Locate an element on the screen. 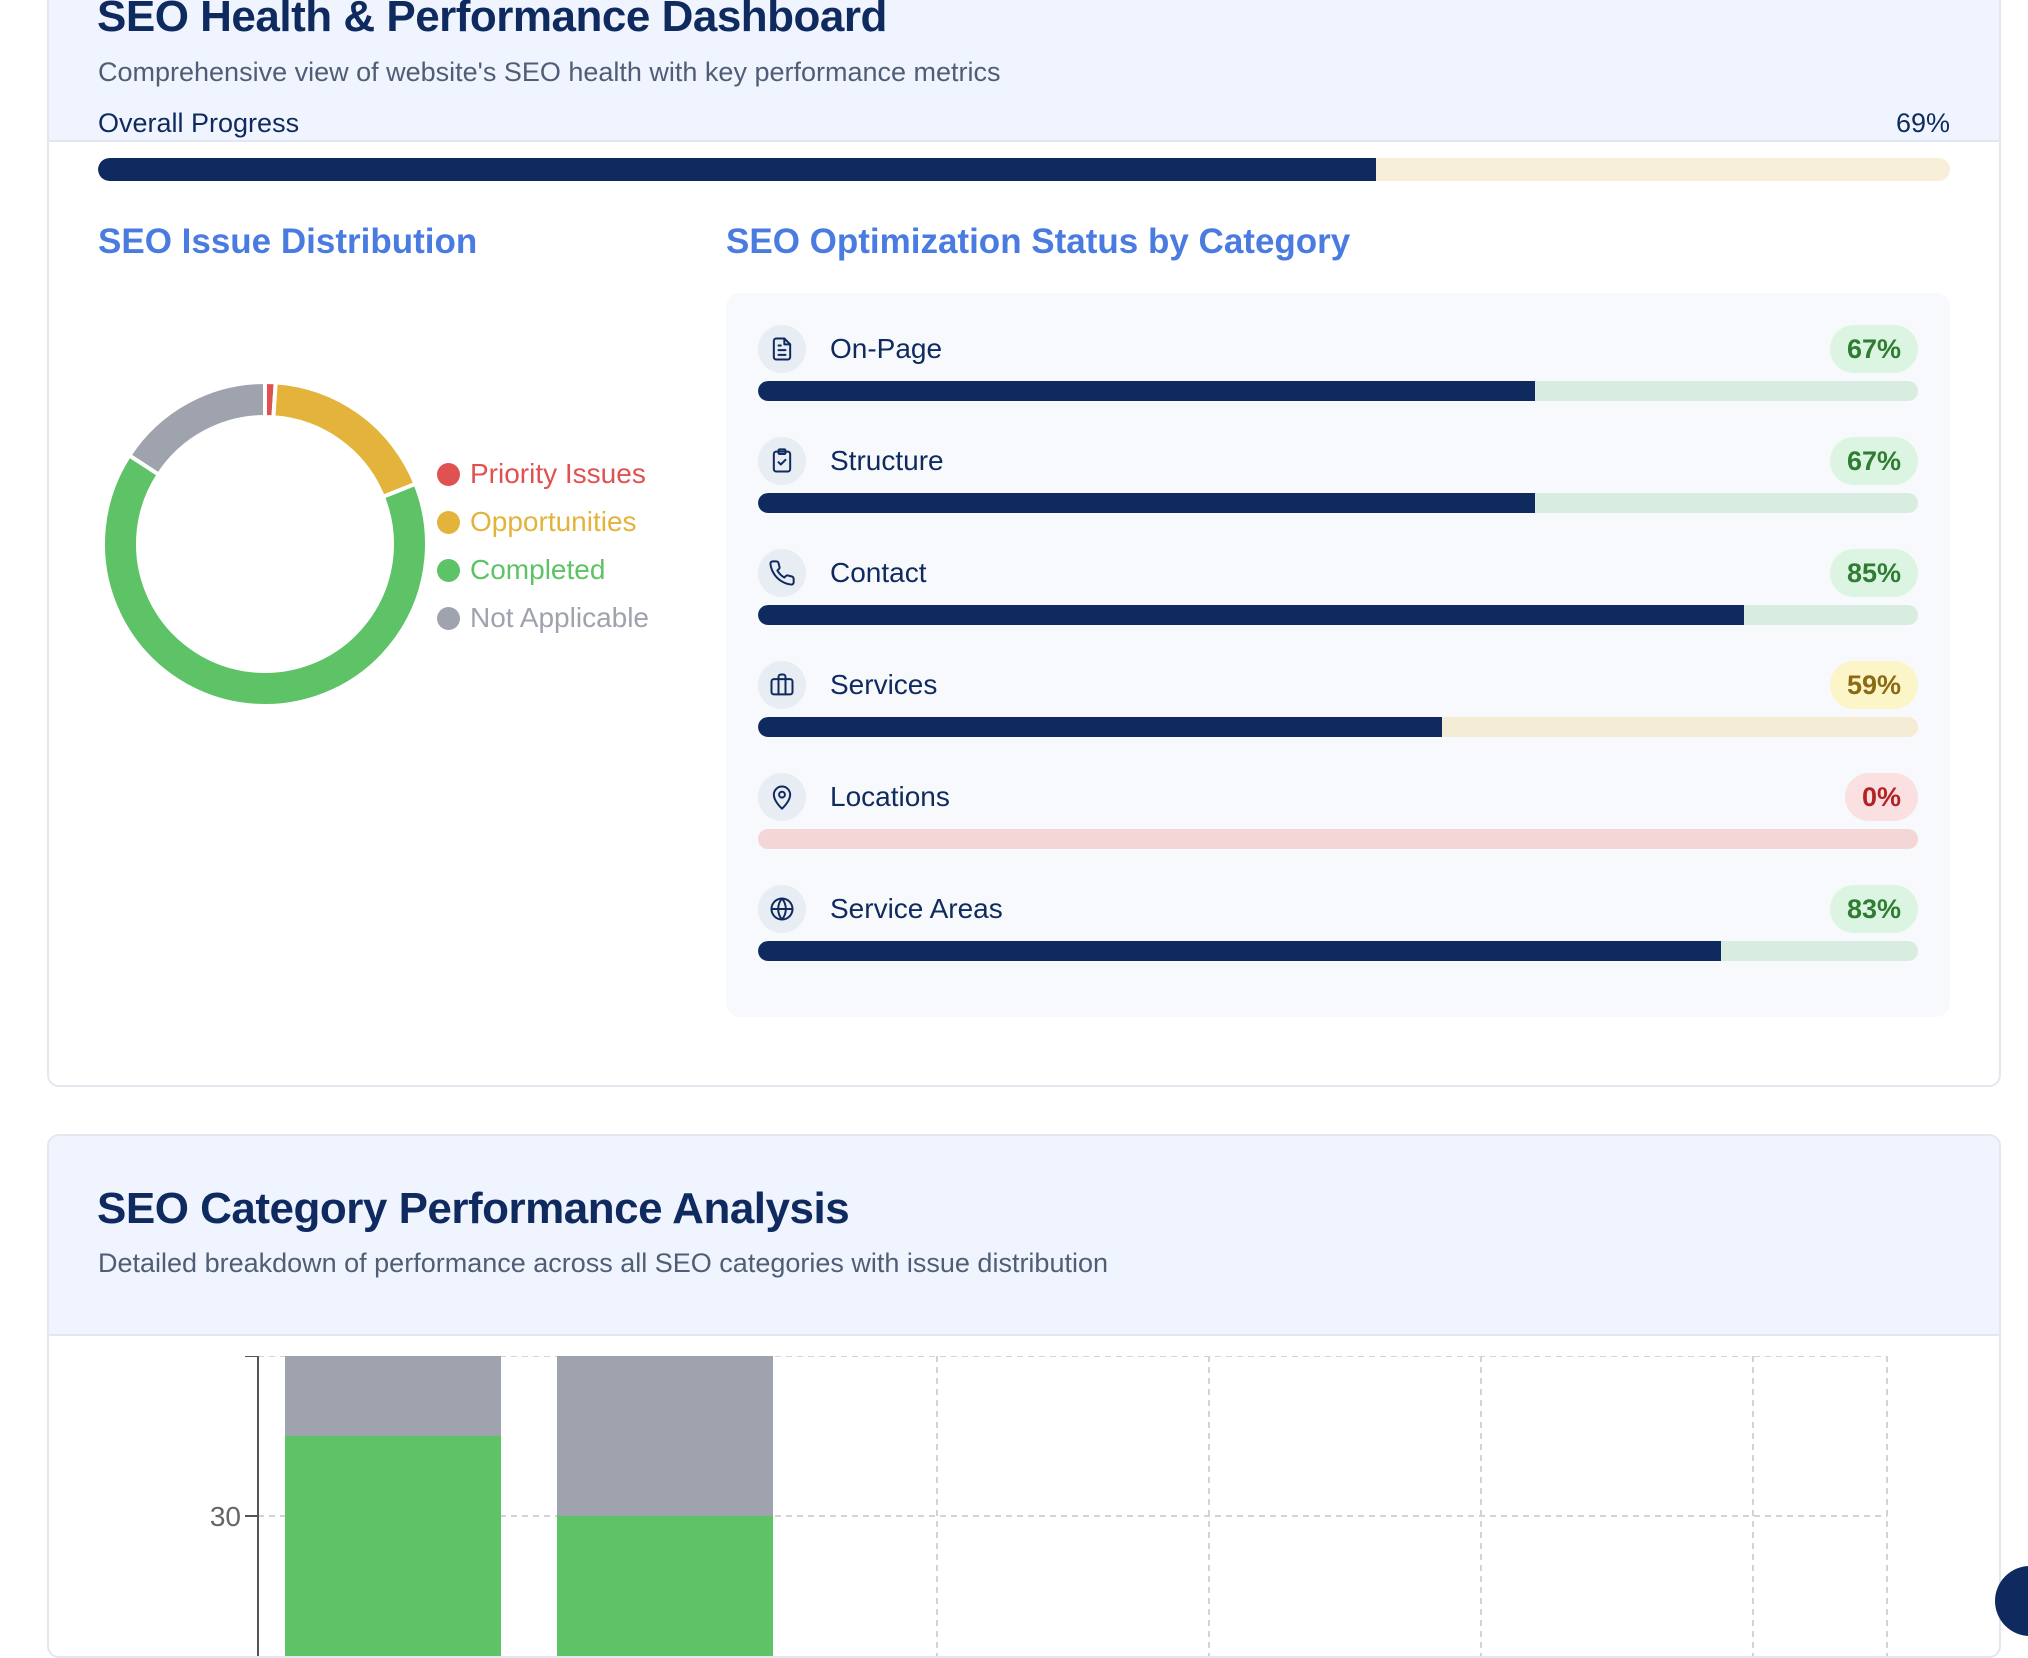 The width and height of the screenshot is (2028, 1658). category-row-contact: Contact 85% is located at coordinates (1338, 599).